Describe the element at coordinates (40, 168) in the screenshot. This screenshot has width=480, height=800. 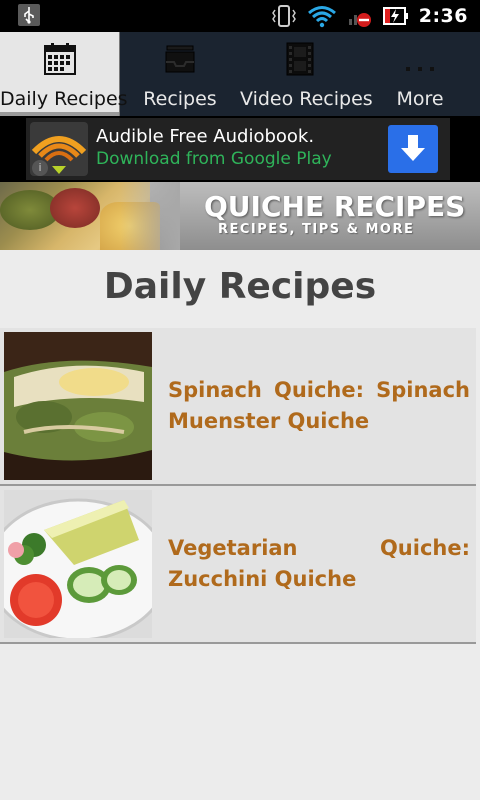
I see `ad-info-icon: i` at that location.